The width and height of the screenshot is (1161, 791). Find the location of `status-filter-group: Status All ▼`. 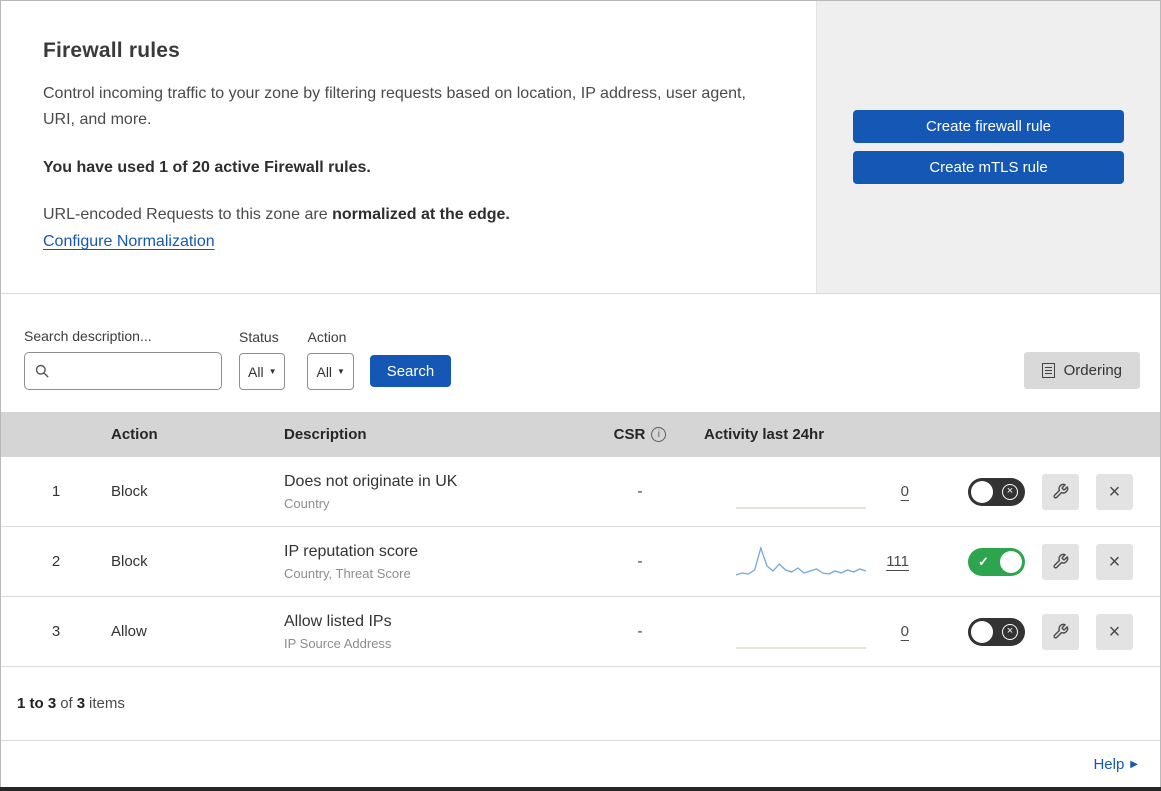

status-filter-group: Status All ▼ is located at coordinates (262, 359).